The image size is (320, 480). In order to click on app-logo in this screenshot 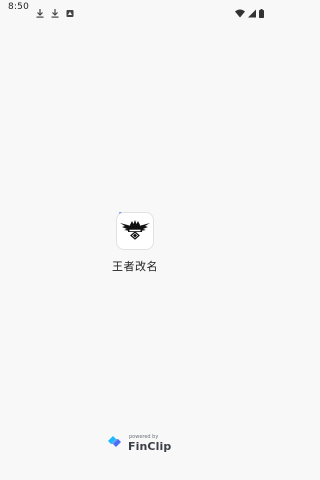, I will do `click(135, 231)`.